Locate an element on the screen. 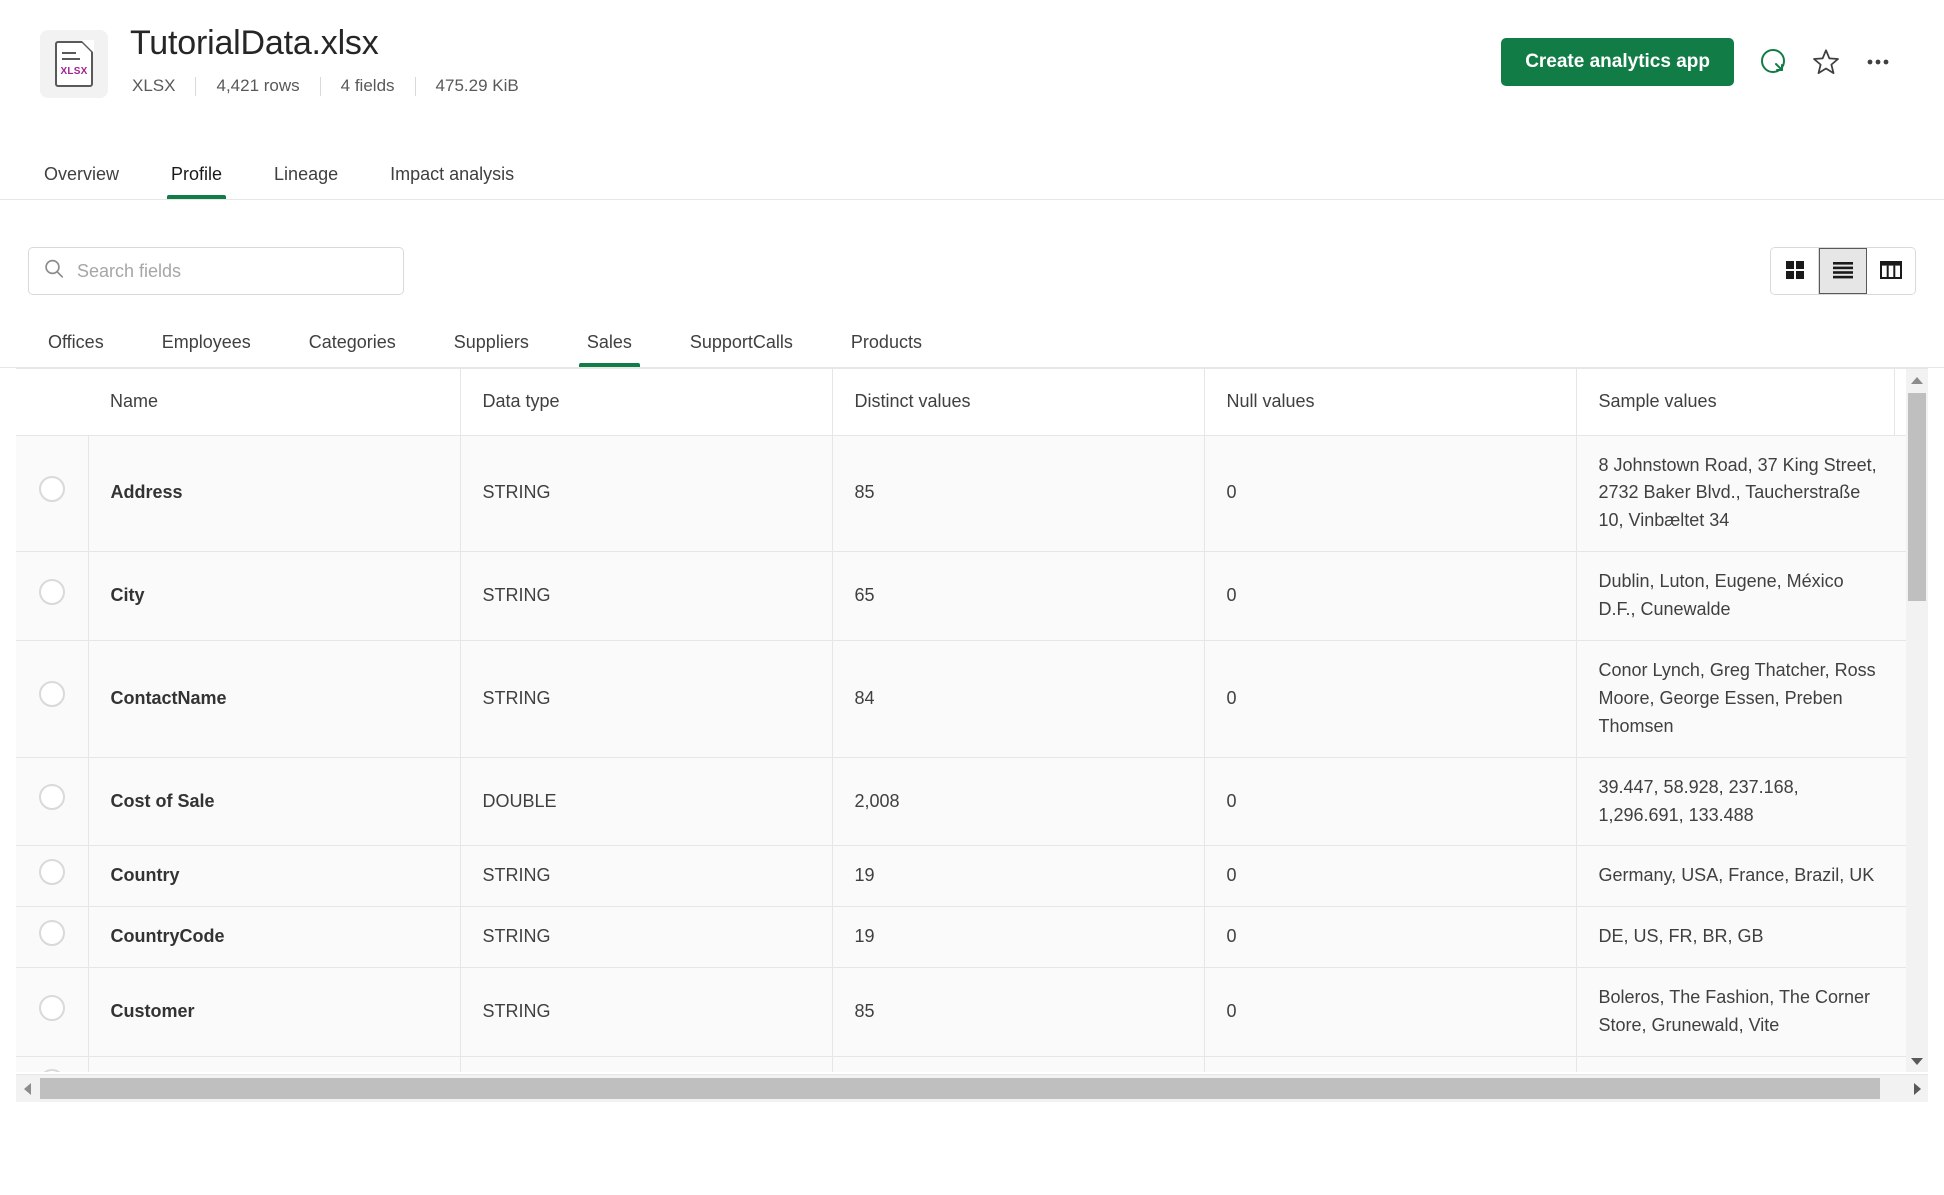  meta-size: 475.29 KiB is located at coordinates (477, 86).